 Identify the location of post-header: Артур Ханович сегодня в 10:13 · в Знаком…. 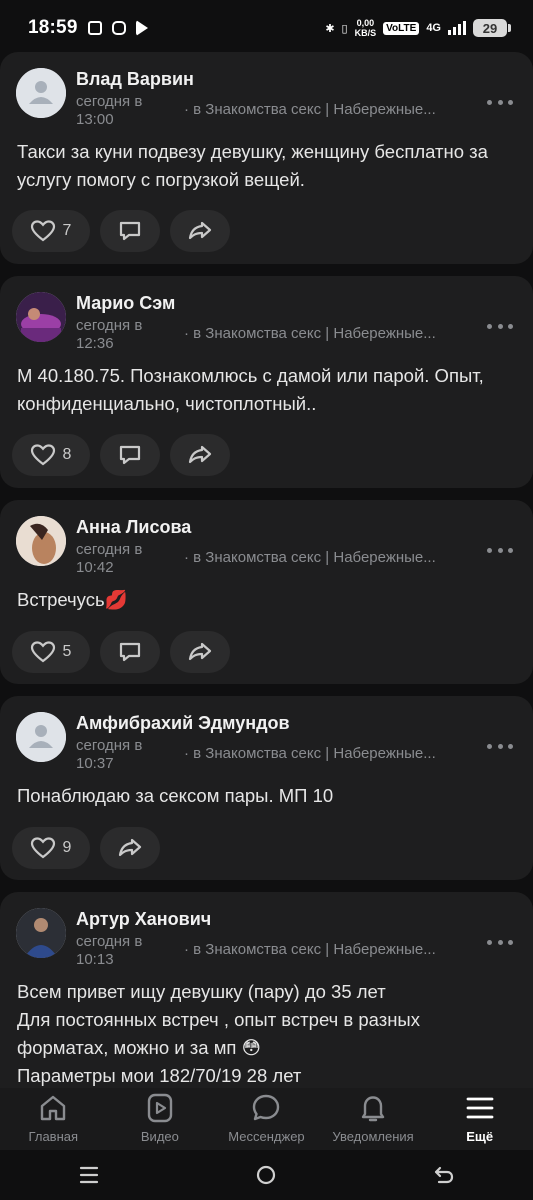
(266, 938).